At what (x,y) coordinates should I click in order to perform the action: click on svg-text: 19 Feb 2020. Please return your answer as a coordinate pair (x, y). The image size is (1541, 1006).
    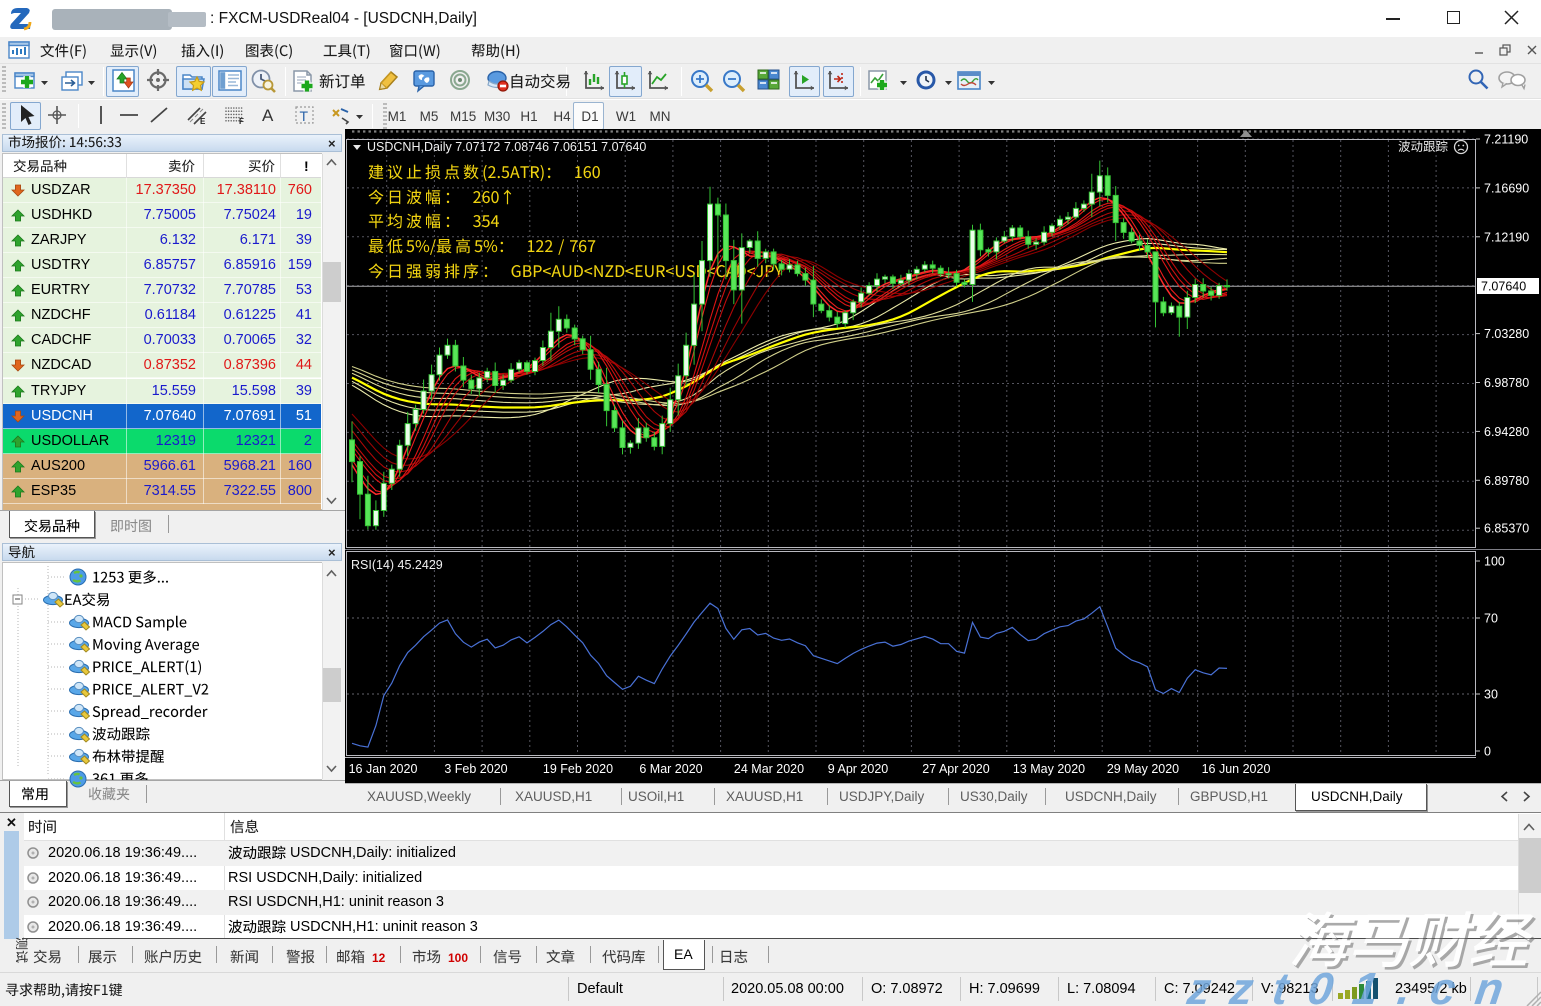
    Looking at the image, I should click on (578, 769).